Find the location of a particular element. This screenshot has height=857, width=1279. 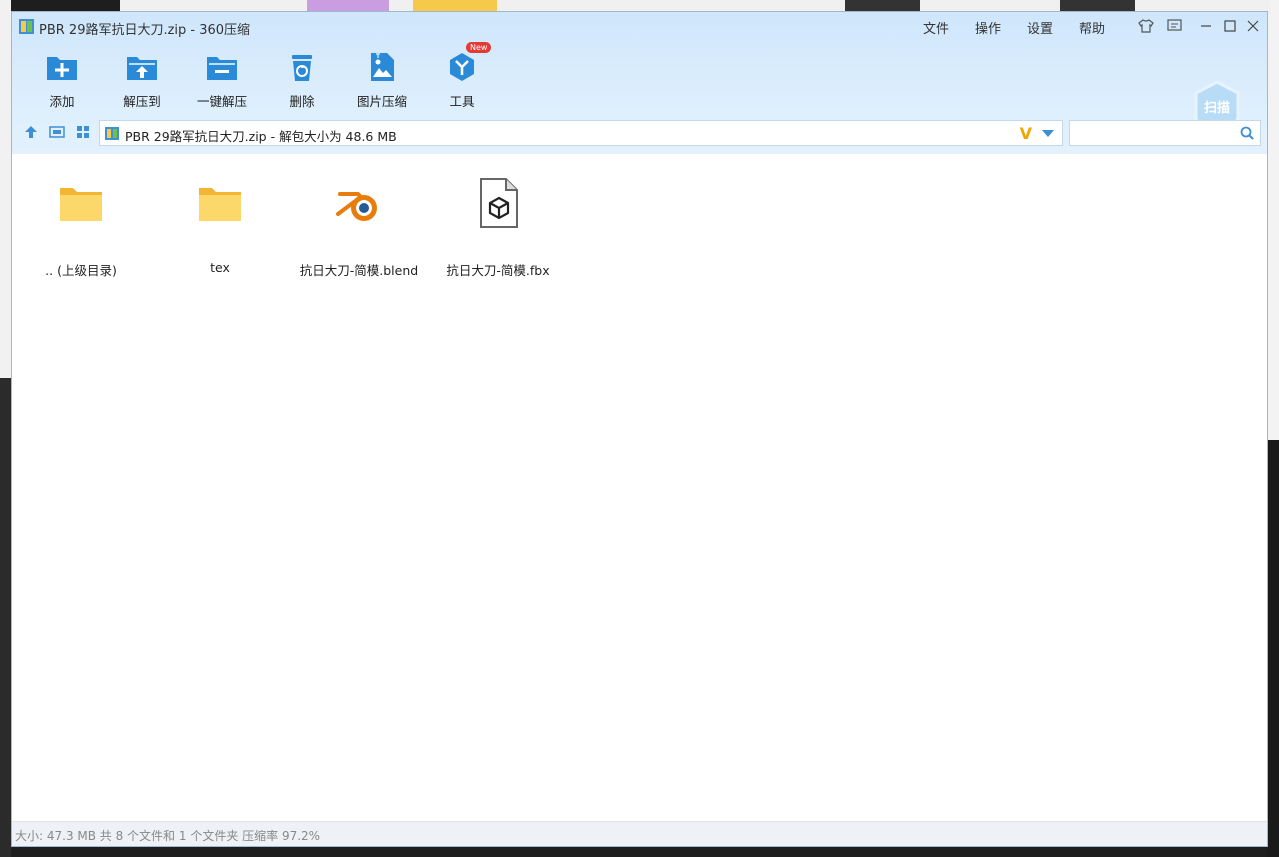

scan-label: 扫描 is located at coordinates (1216, 108).